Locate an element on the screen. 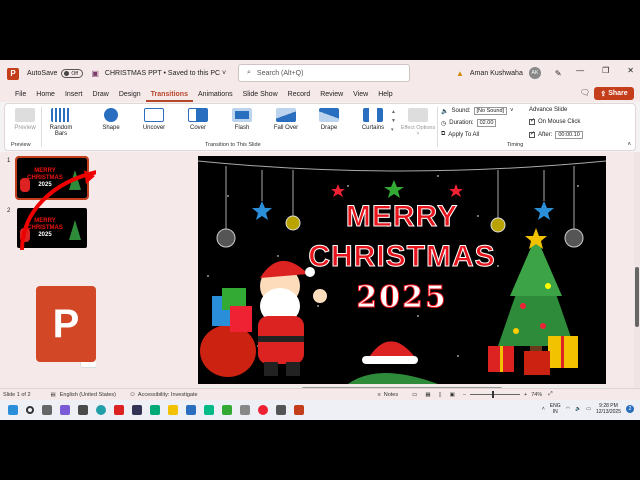 The height and width of the screenshot is (480, 640). advance-label: Advance Slide is located at coordinates (548, 110).